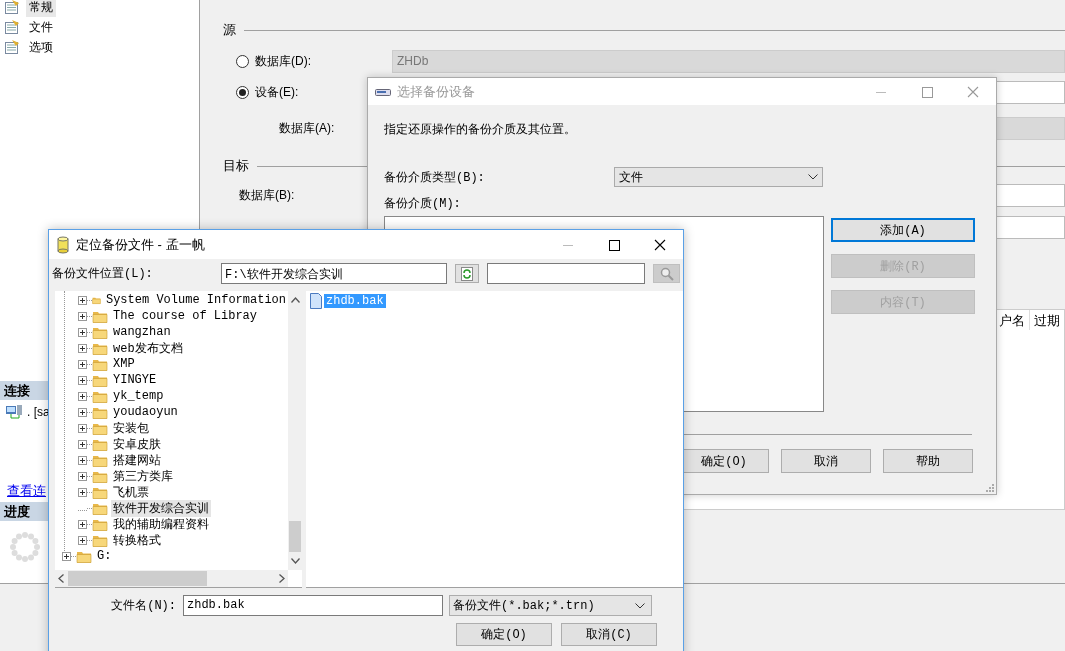 This screenshot has height=651, width=1065. What do you see at coordinates (277, 92) in the screenshot?
I see `radio-label: 设备(E):` at bounding box center [277, 92].